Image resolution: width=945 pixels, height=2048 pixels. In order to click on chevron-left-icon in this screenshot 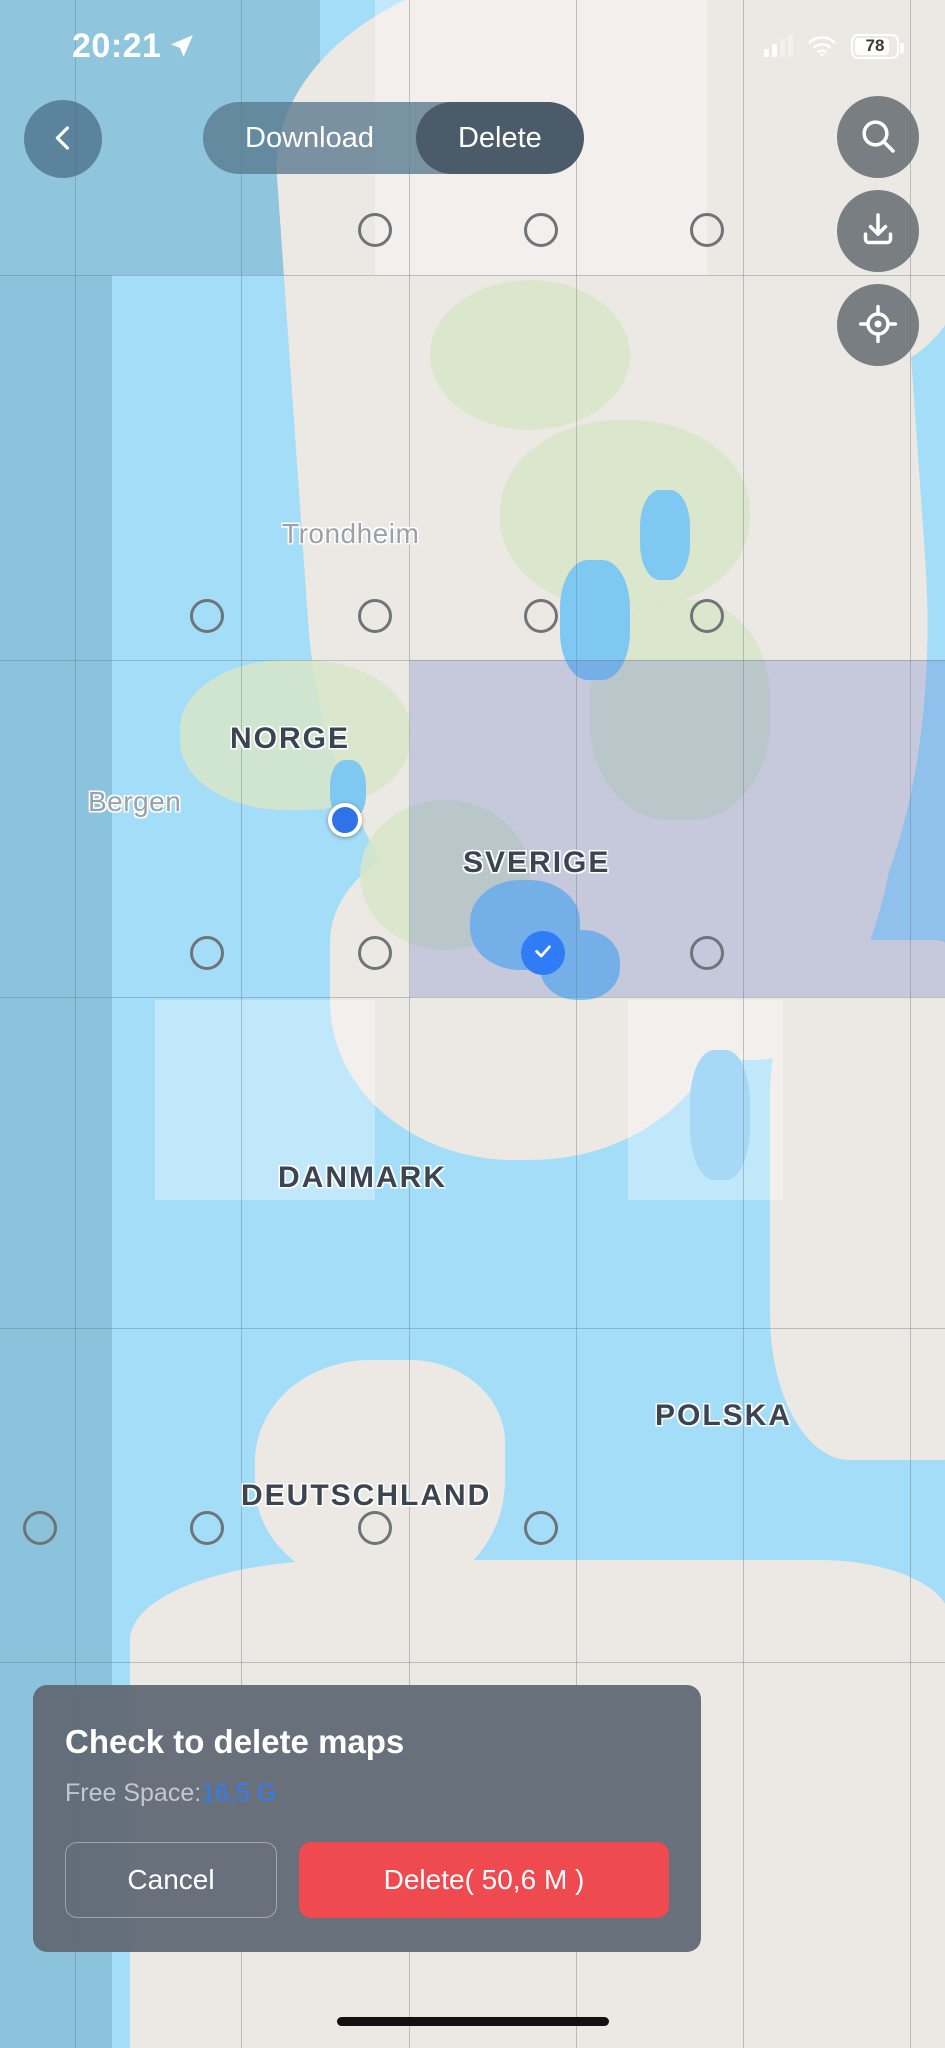, I will do `click(63, 139)`.